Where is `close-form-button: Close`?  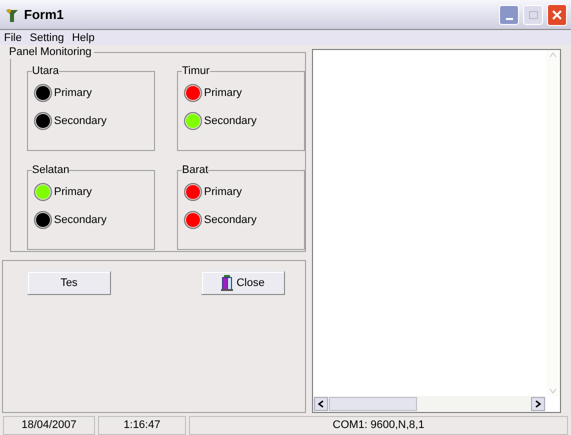
close-form-button: Close is located at coordinates (243, 283).